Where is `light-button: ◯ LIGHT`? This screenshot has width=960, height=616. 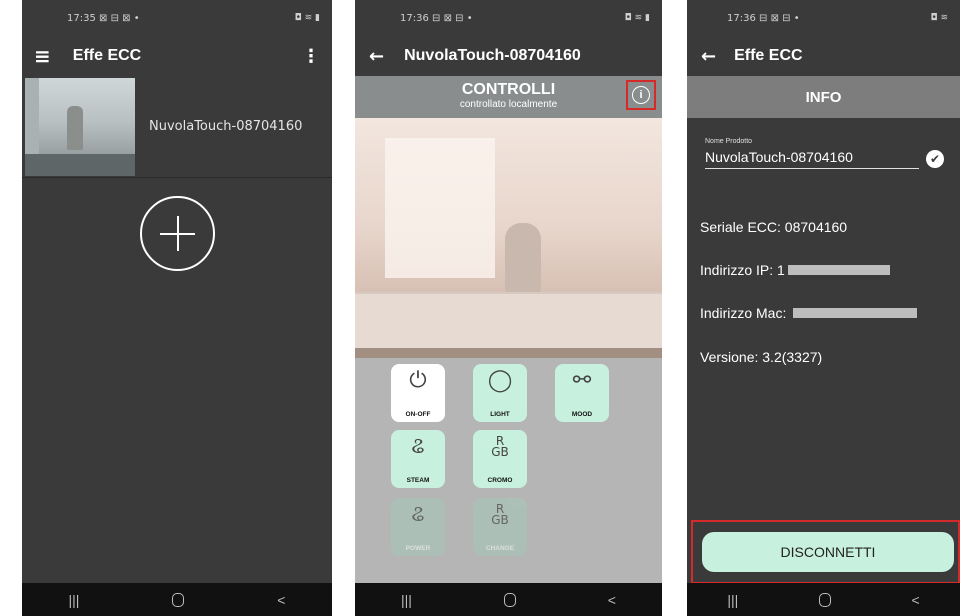
light-button: ◯ LIGHT is located at coordinates (500, 393).